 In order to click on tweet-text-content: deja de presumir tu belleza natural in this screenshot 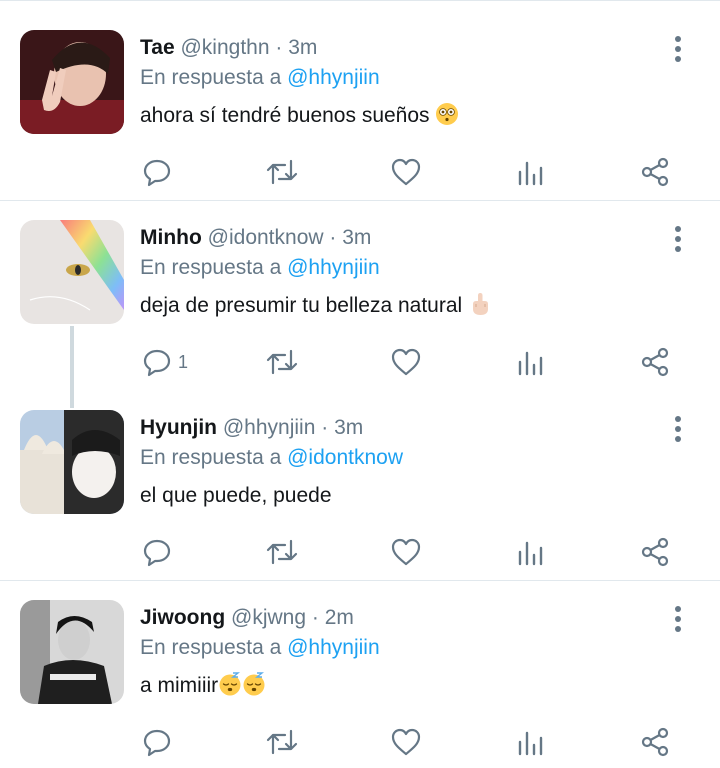, I will do `click(301, 305)`.